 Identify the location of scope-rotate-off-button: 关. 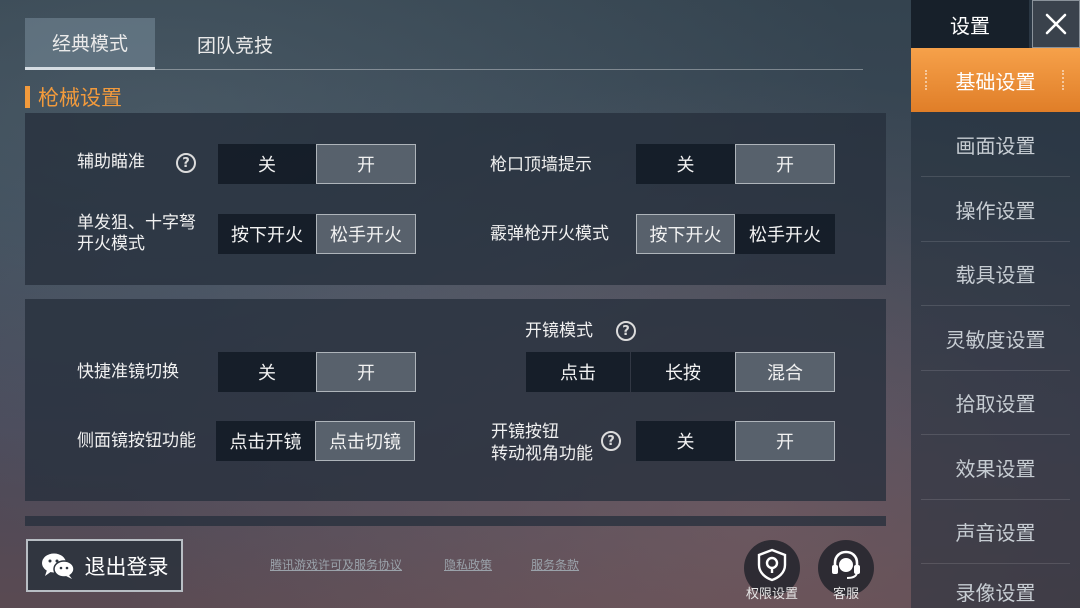
(685, 441).